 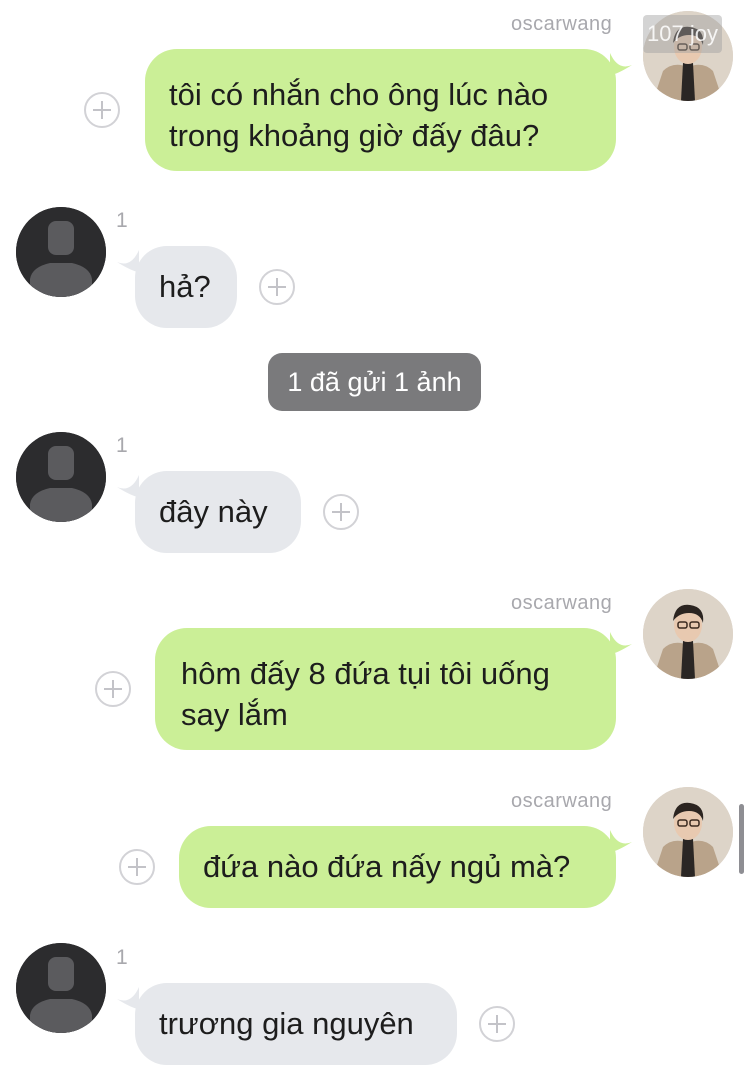 I want to click on message-line: say lắm, so click(x=234, y=714).